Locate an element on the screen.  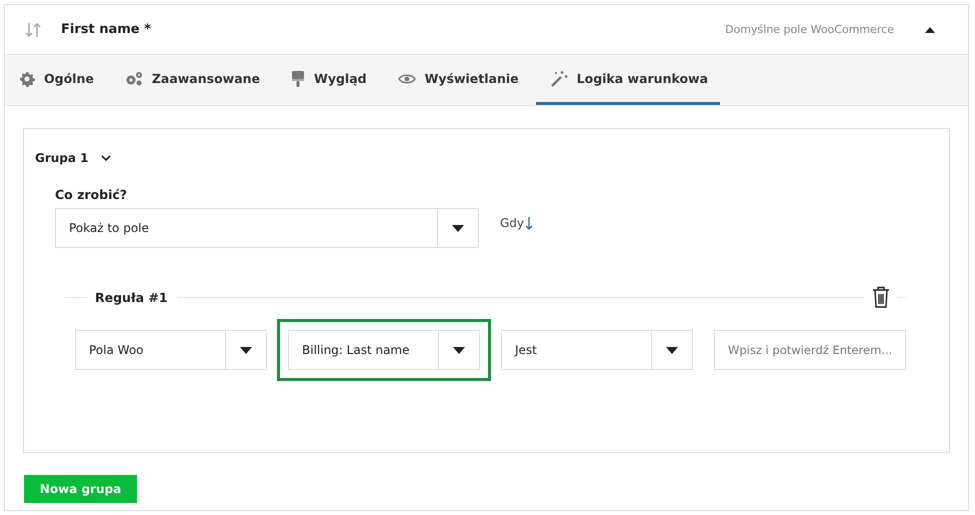
action-label: Co zrobić? is located at coordinates (91, 194).